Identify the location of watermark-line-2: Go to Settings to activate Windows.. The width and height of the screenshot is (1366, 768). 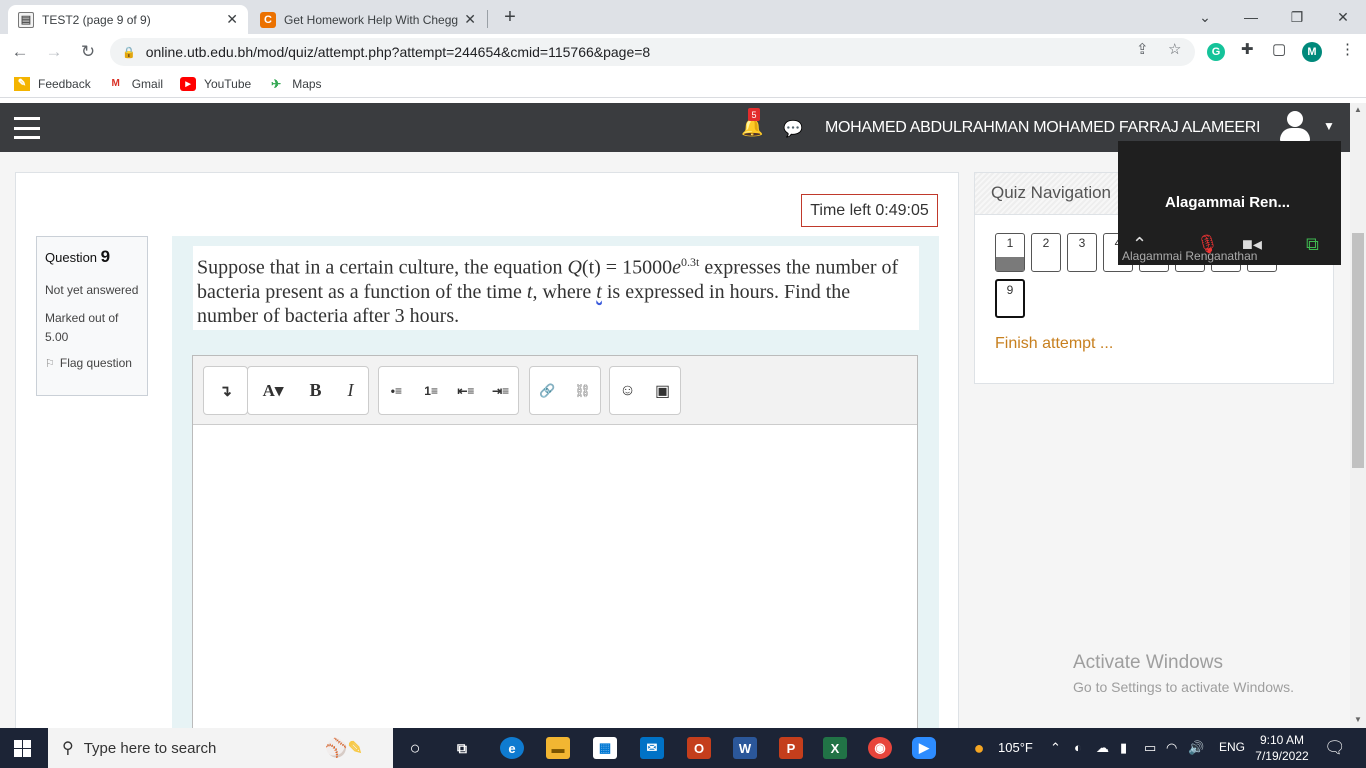
(1183, 687).